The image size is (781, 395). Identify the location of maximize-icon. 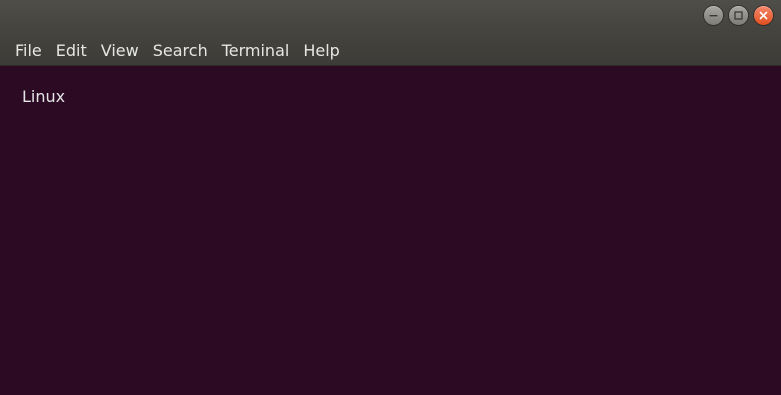
(738, 15).